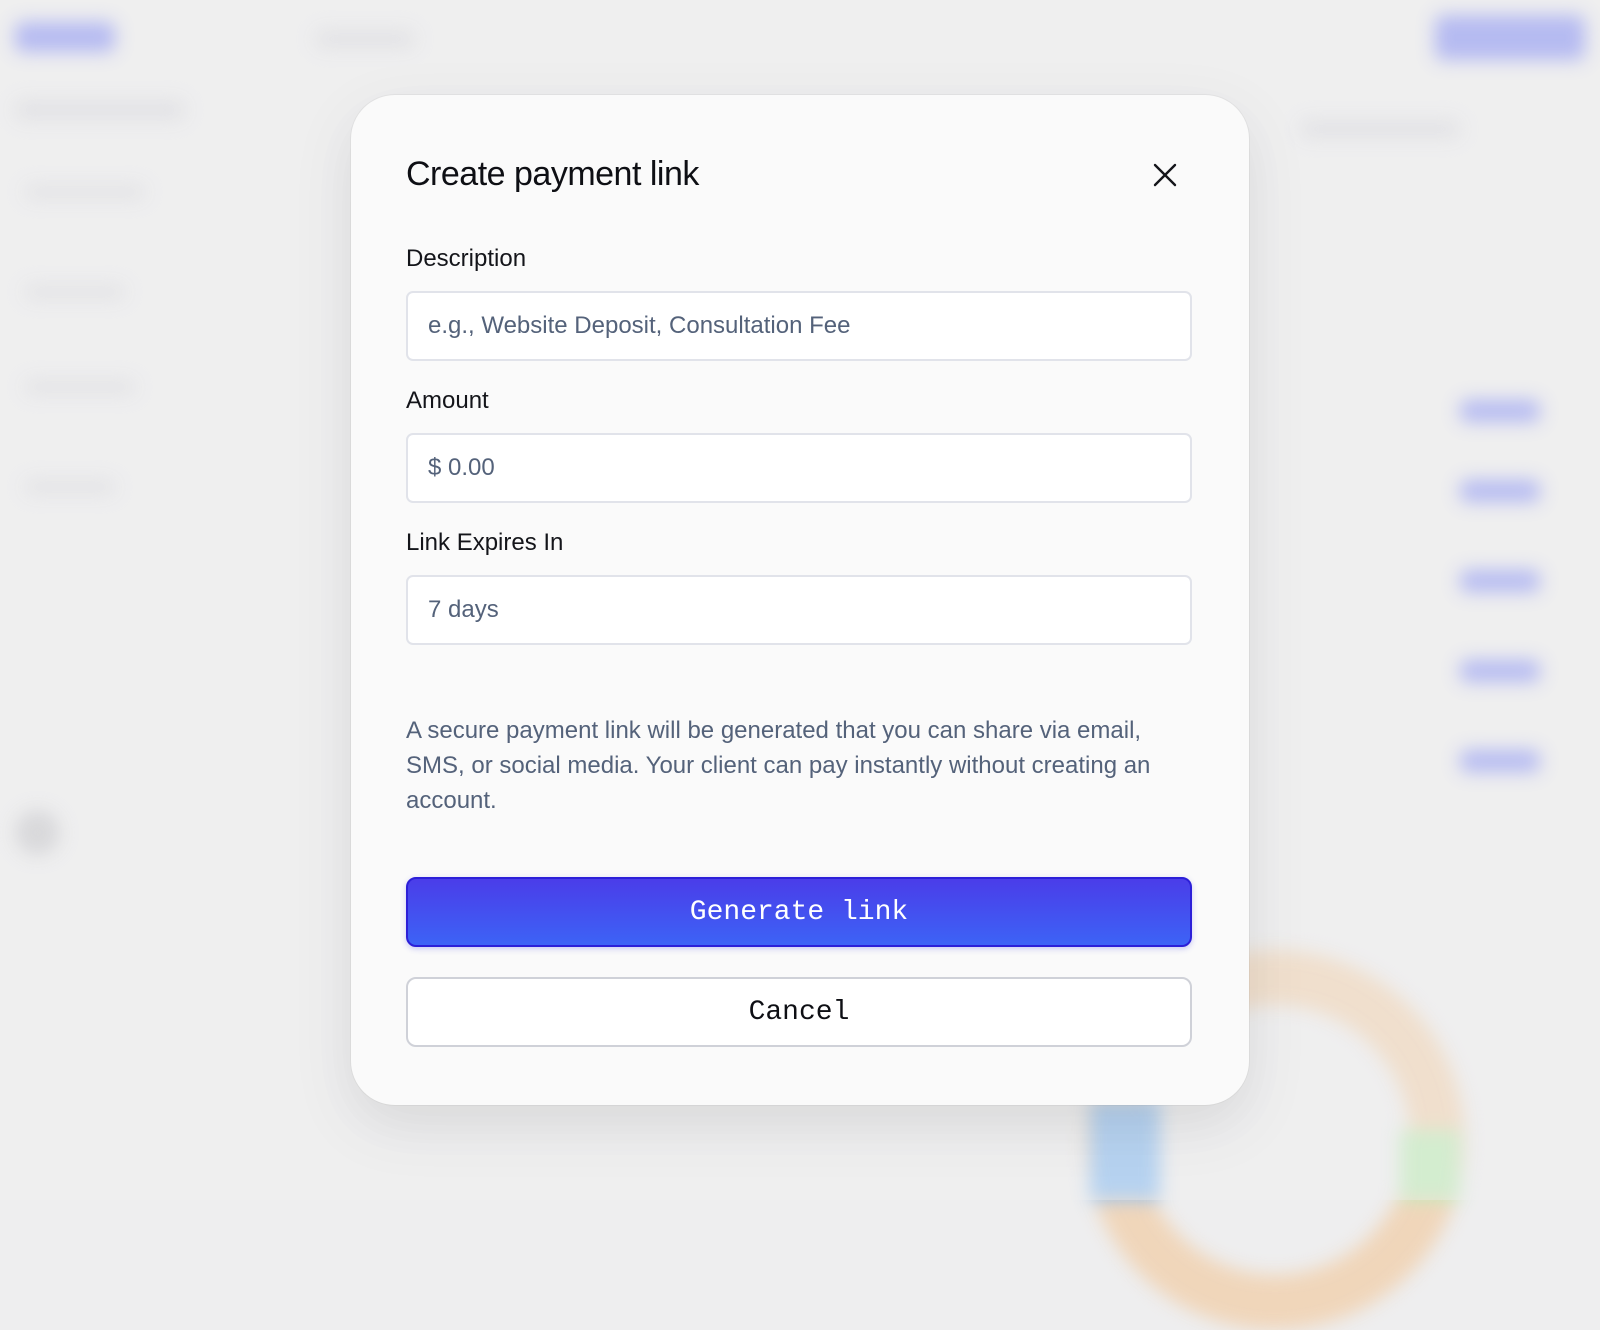 This screenshot has height=1330, width=1600. What do you see at coordinates (799, 468) in the screenshot?
I see `amount-input` at bounding box center [799, 468].